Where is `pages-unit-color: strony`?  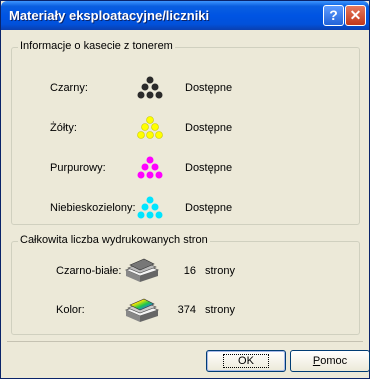
pages-unit-color: strony is located at coordinates (220, 310).